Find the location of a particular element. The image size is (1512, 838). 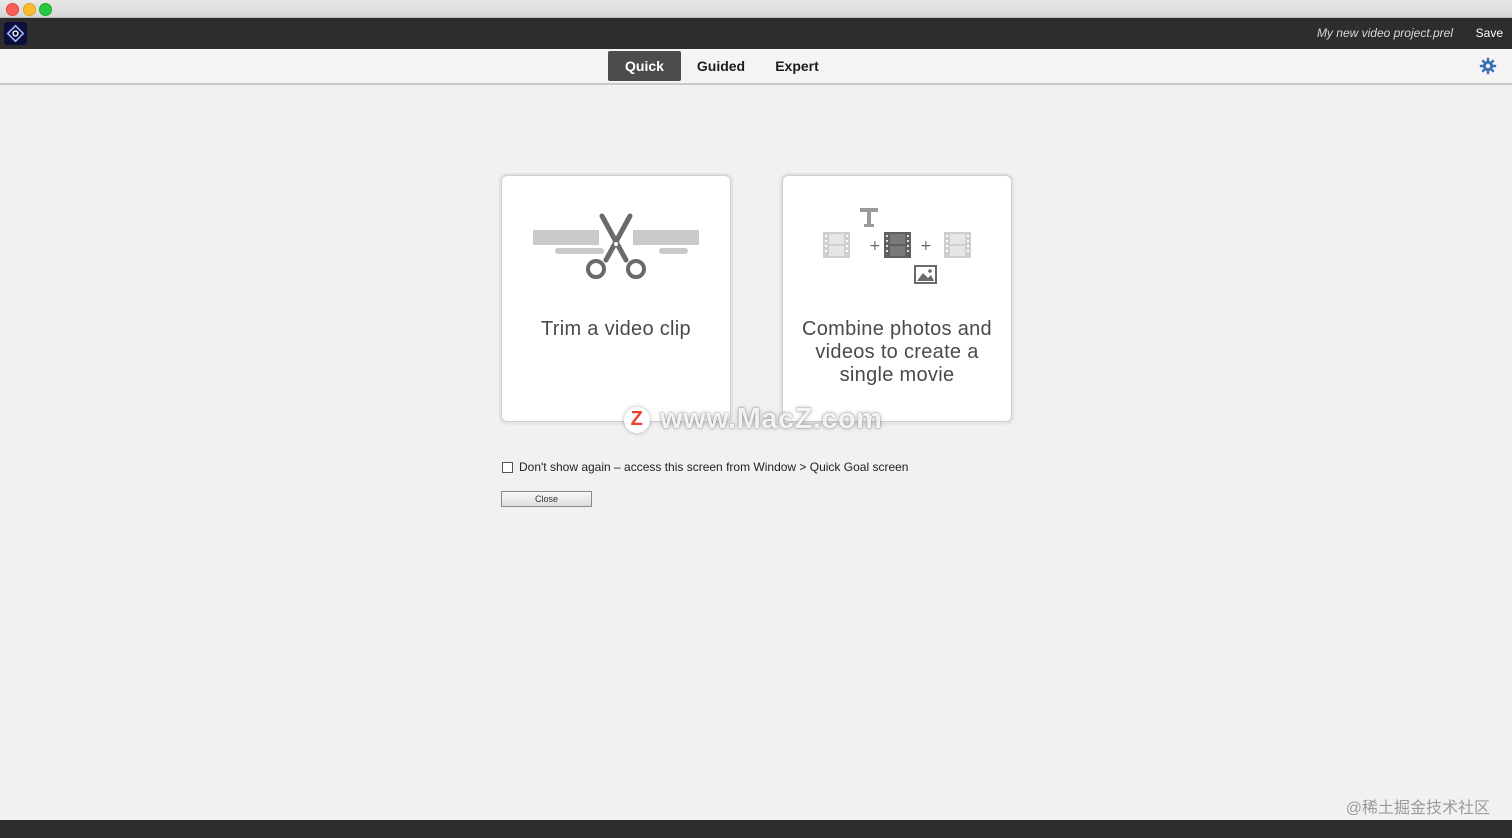

title-bar is located at coordinates (756, 9).